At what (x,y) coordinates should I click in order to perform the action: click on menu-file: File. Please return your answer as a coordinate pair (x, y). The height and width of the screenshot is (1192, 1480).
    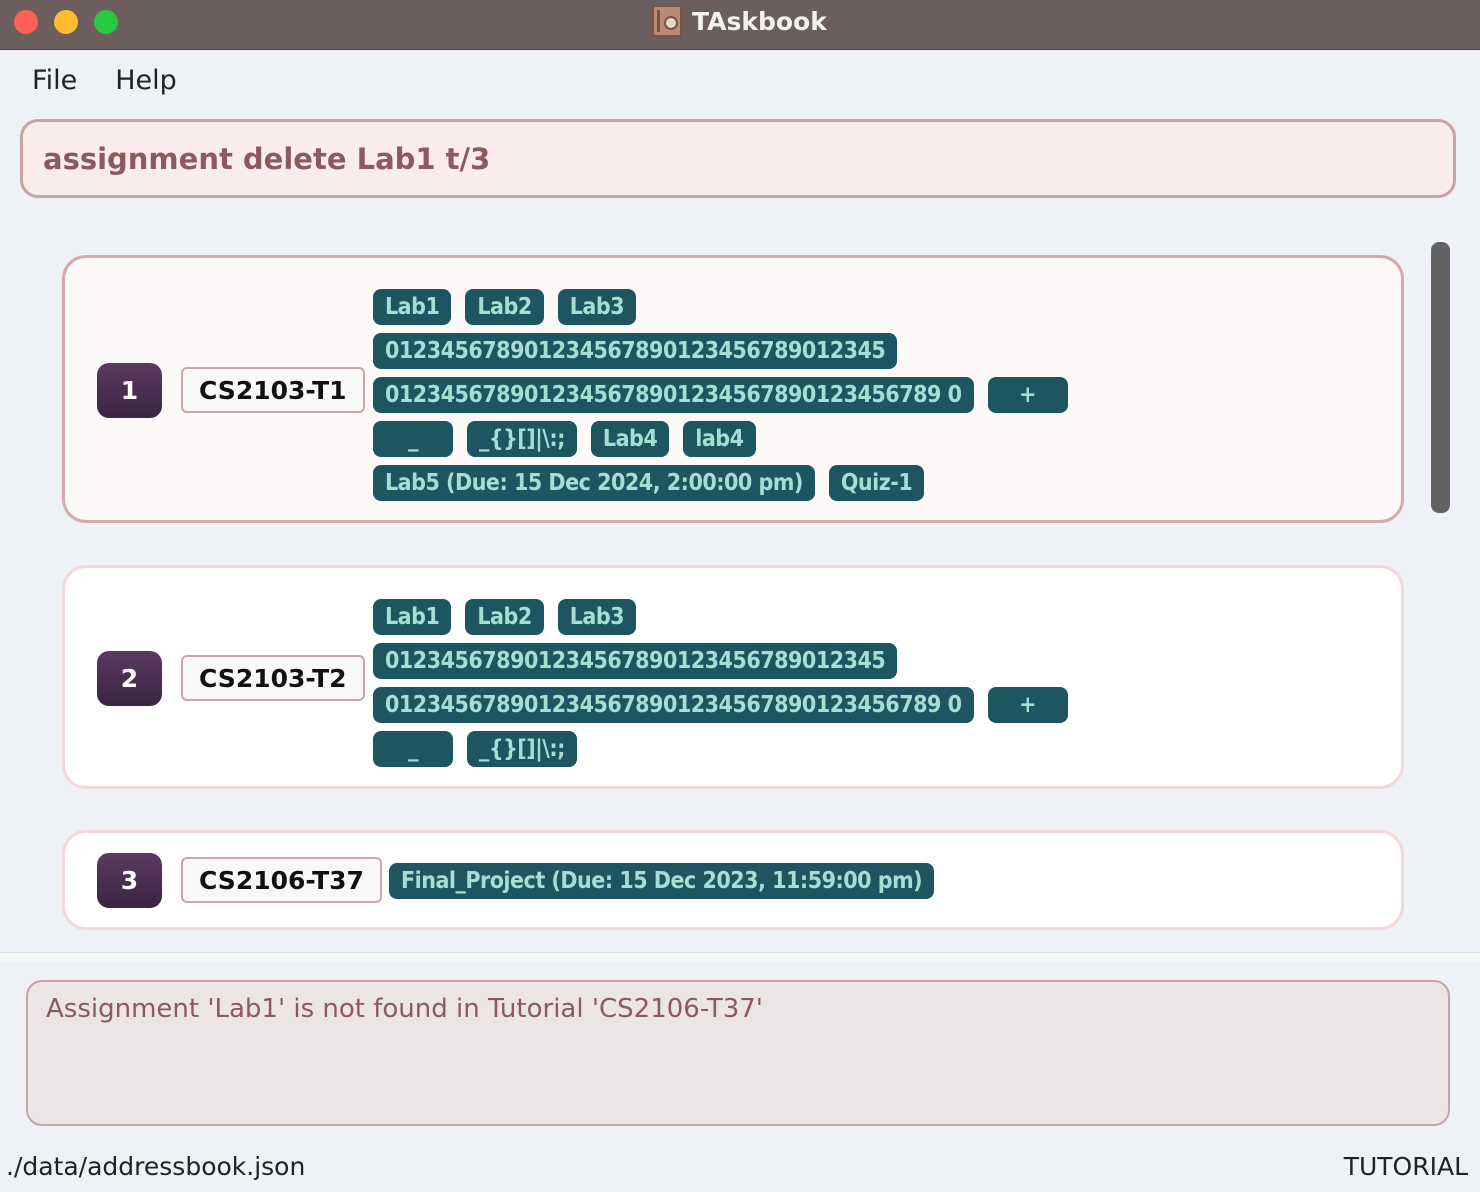
    Looking at the image, I should click on (54, 80).